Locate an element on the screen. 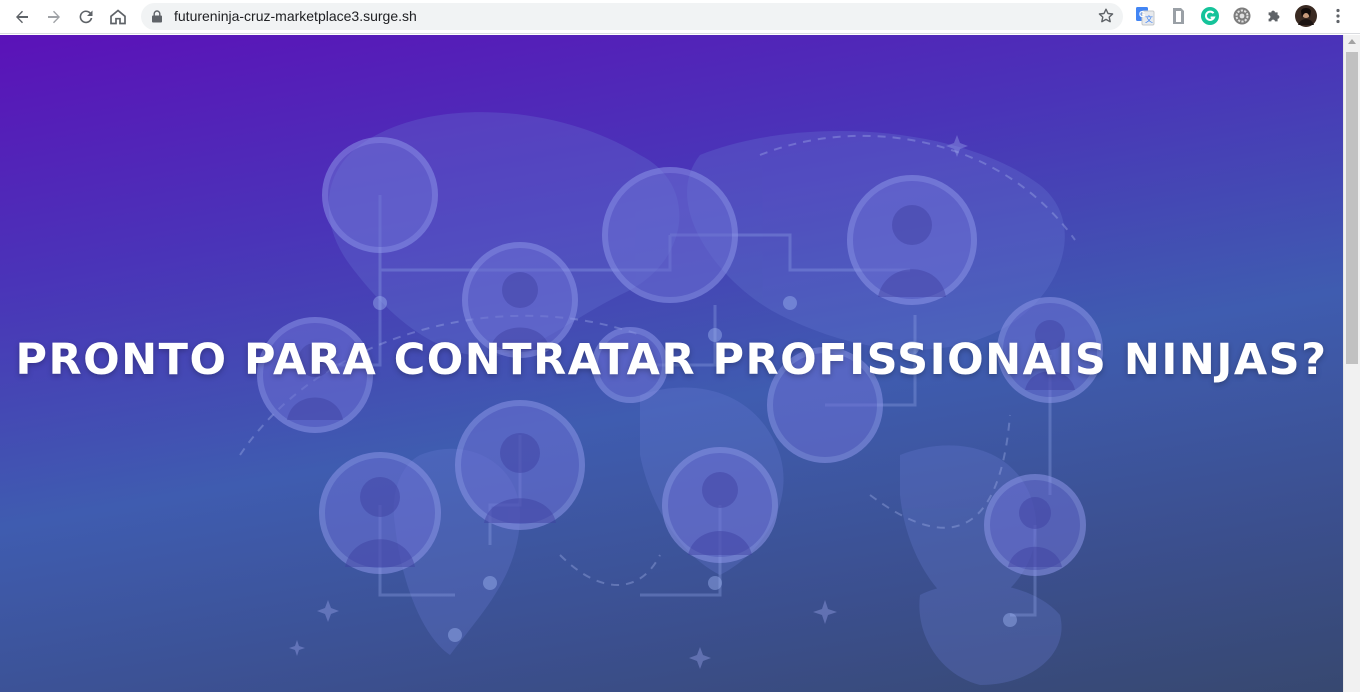  forward-arrow-icon is located at coordinates (54, 17).